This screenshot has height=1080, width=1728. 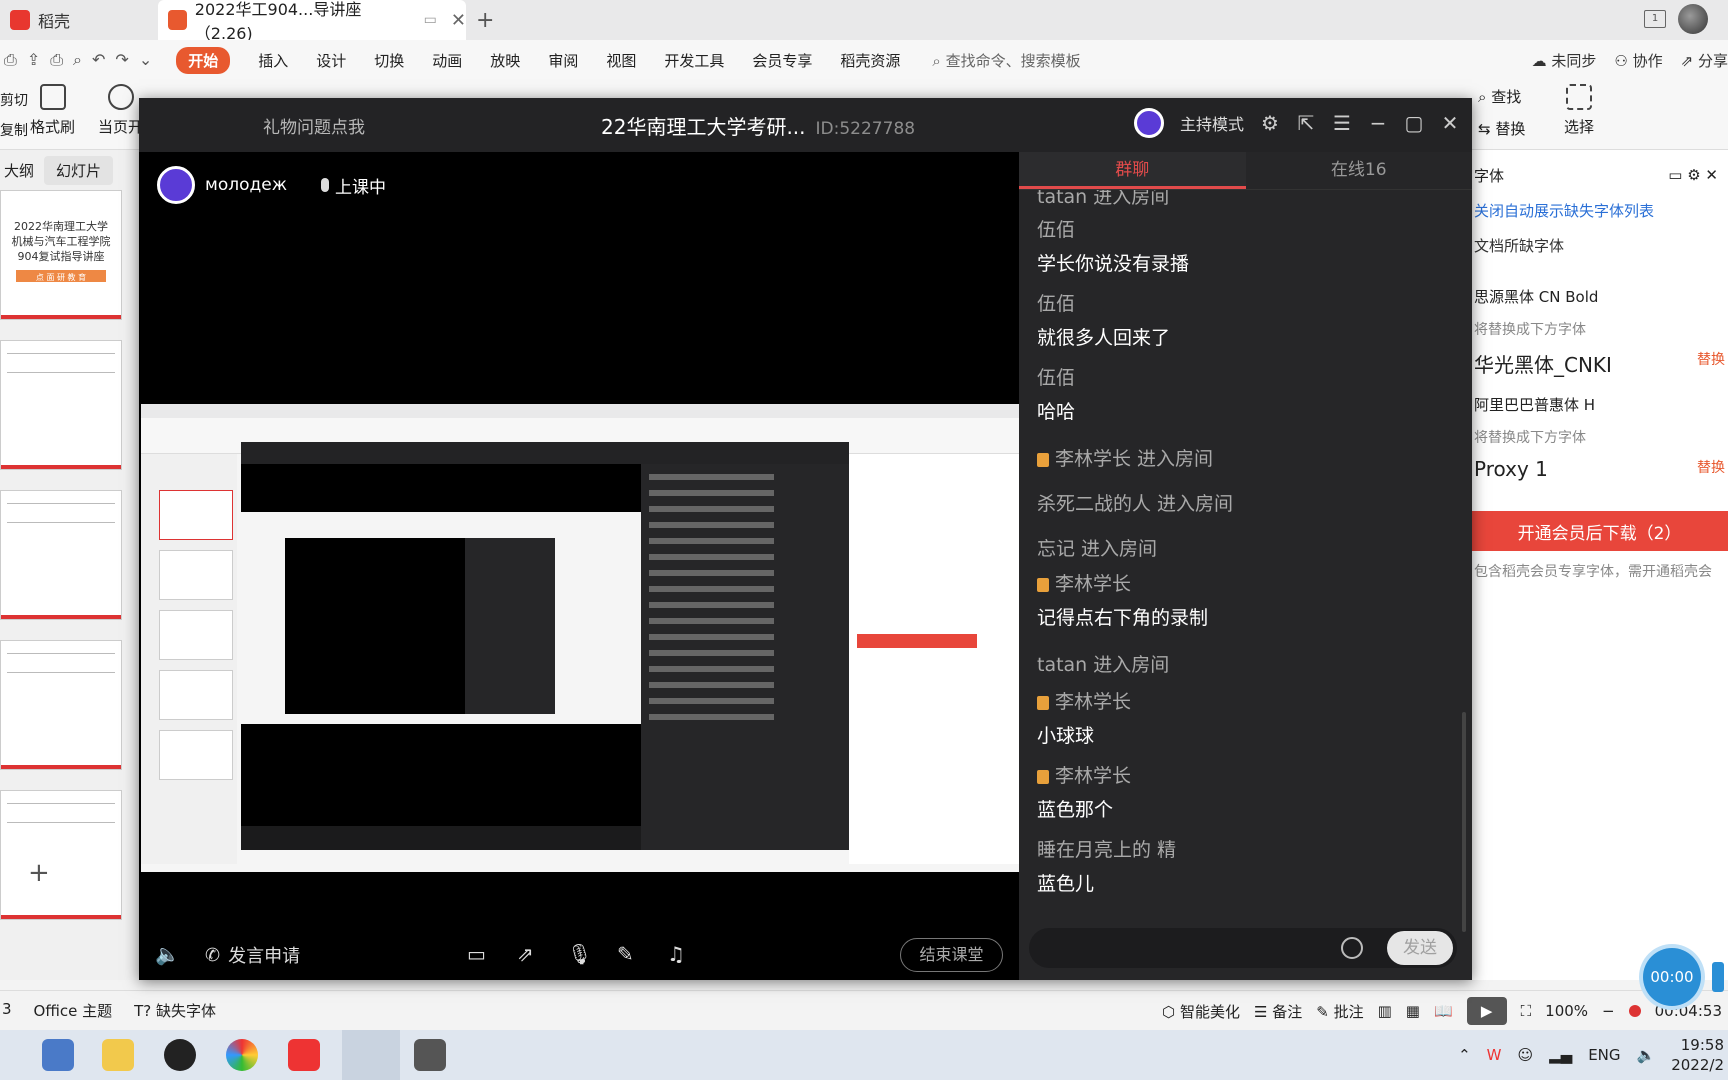 What do you see at coordinates (579, 954) in the screenshot?
I see `microphone-icon: 🎙` at bounding box center [579, 954].